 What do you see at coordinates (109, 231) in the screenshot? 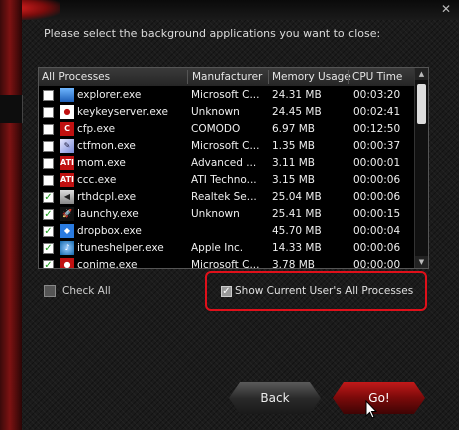
I see `process-name: dropbox.exe` at bounding box center [109, 231].